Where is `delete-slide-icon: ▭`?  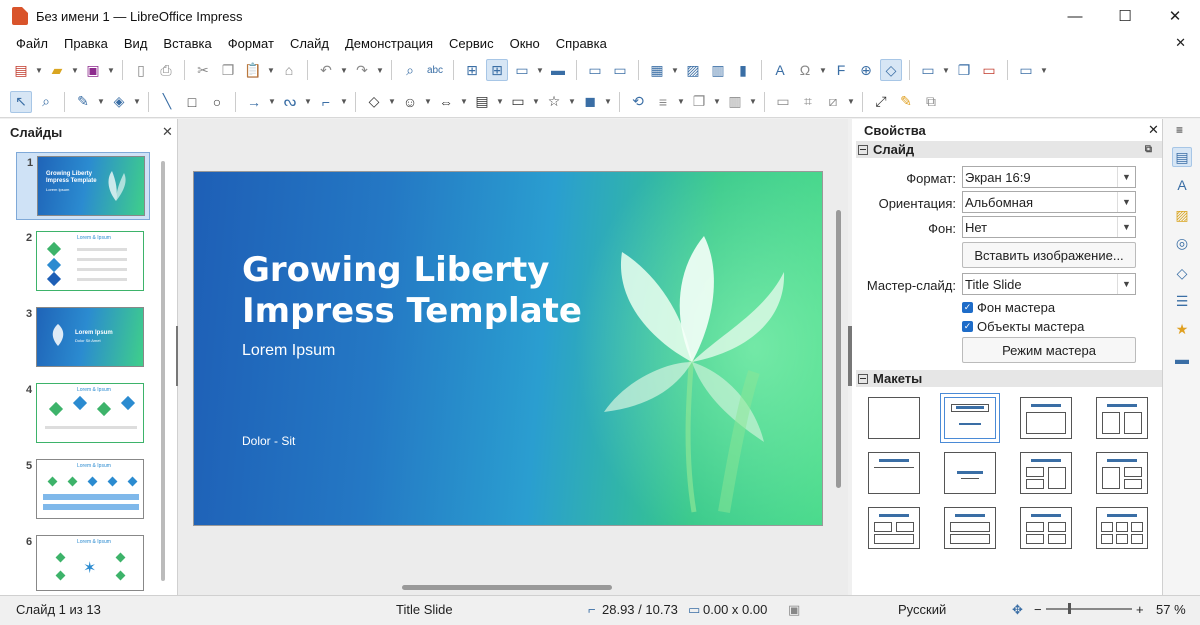
delete-slide-icon: ▭ is located at coordinates (989, 70).